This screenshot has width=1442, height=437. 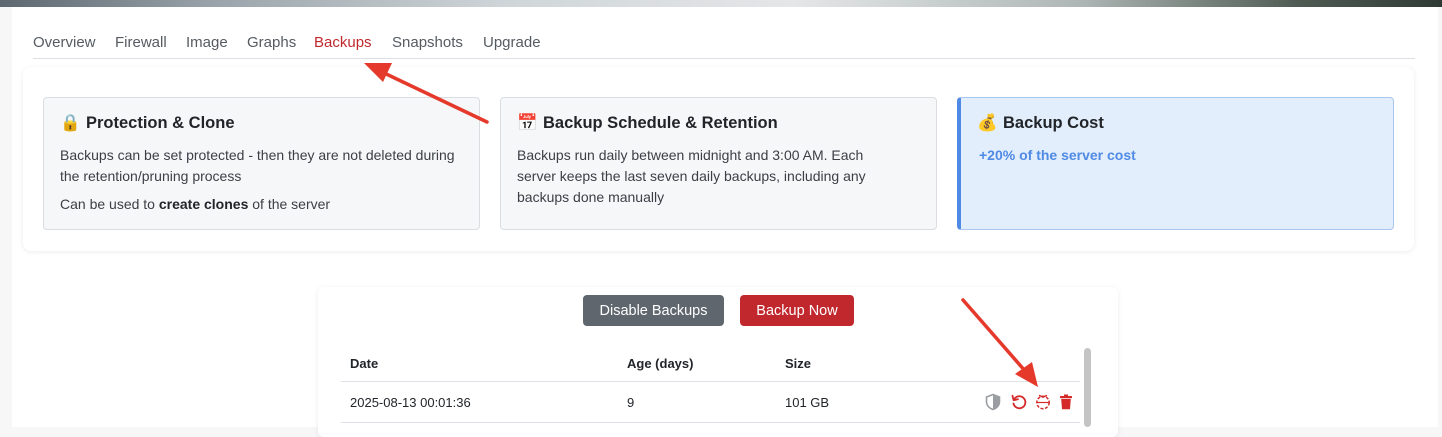 I want to click on clone-note-suffix: of the server, so click(x=289, y=204).